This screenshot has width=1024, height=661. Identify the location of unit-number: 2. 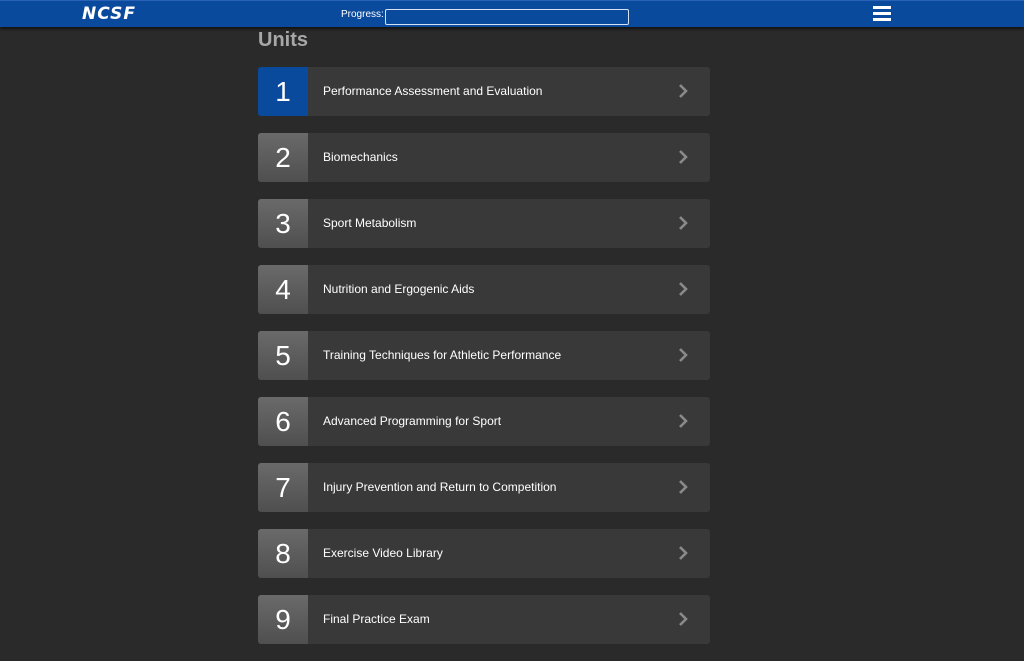
(283, 157).